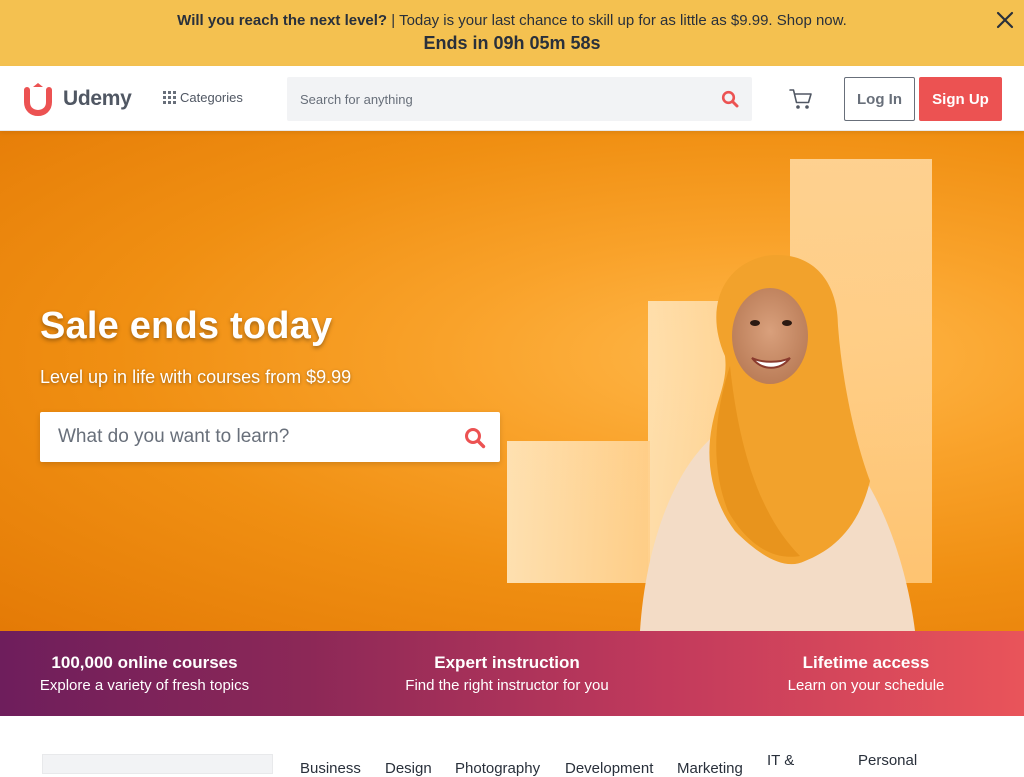  I want to click on udemy-logo: Udemy, so click(76, 99).